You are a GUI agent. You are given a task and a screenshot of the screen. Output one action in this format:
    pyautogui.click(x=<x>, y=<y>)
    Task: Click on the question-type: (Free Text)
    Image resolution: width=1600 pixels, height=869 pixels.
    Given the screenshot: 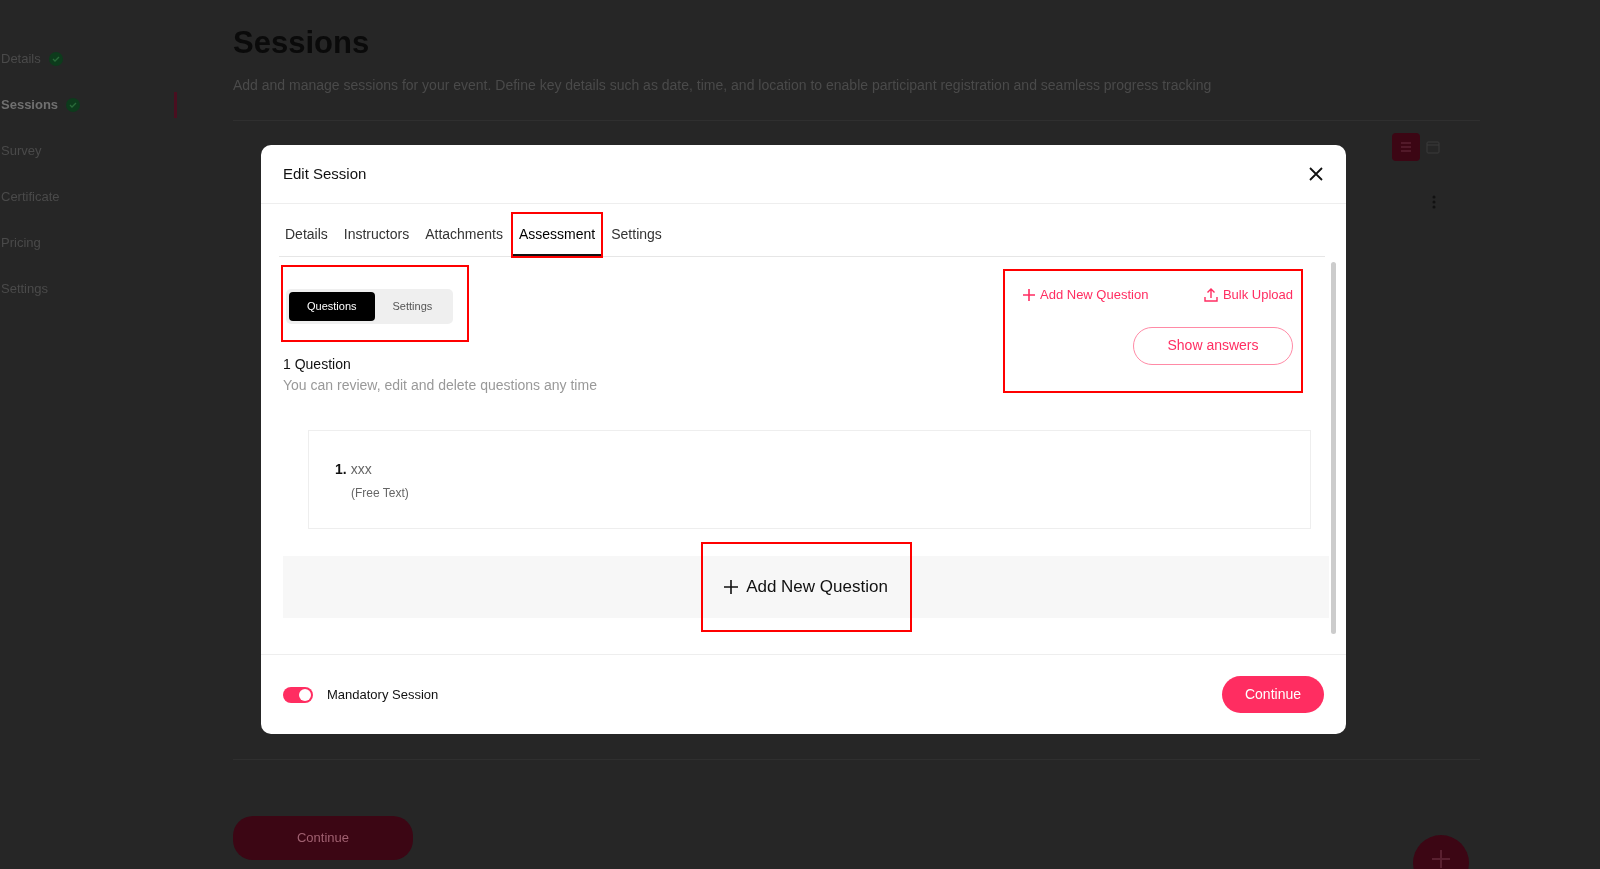 What is the action you would take?
    pyautogui.click(x=380, y=493)
    